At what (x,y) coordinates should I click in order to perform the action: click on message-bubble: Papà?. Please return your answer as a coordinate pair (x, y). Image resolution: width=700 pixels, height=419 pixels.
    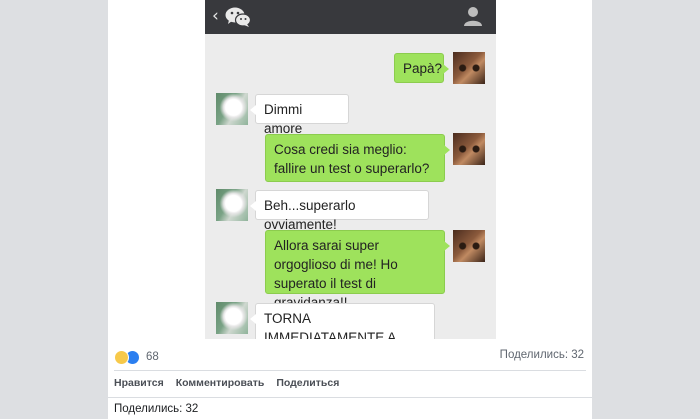
    Looking at the image, I should click on (421, 68).